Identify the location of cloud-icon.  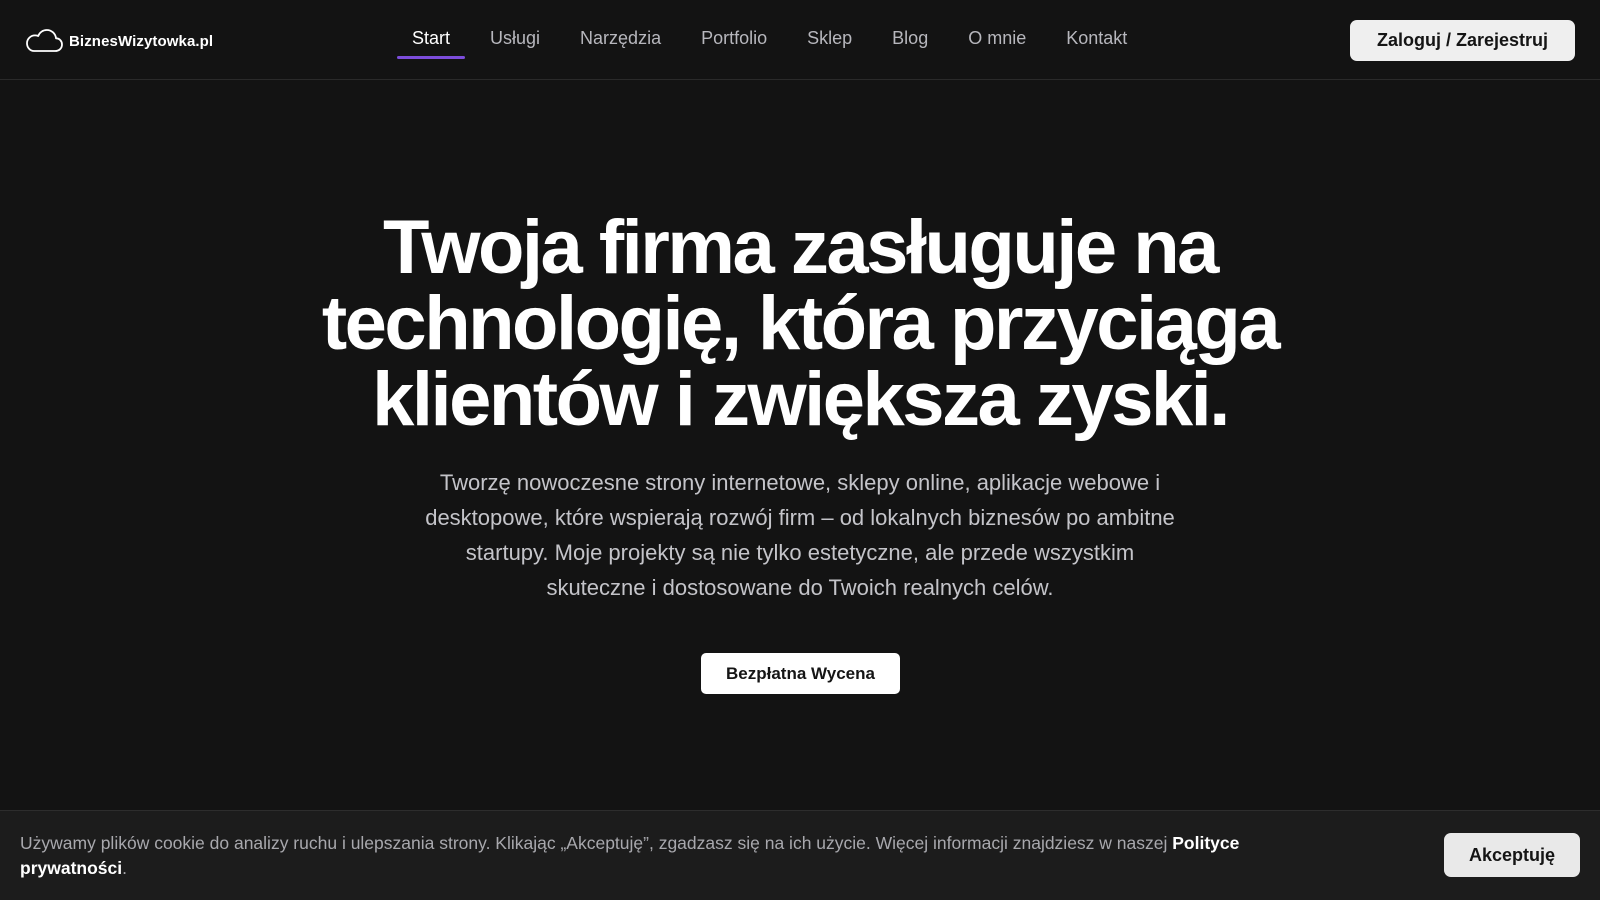
(44, 40).